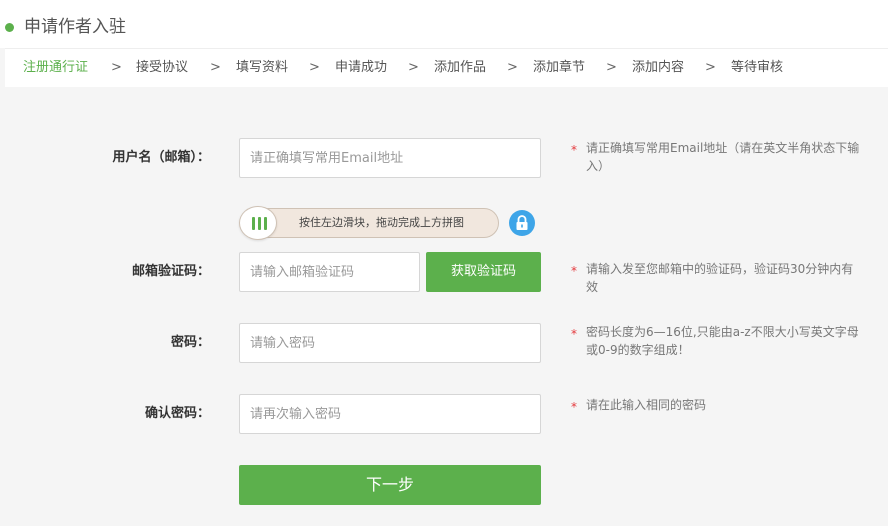 This screenshot has width=888, height=526. What do you see at coordinates (460, 67) in the screenshot?
I see `step-add-work: 添加作品` at bounding box center [460, 67].